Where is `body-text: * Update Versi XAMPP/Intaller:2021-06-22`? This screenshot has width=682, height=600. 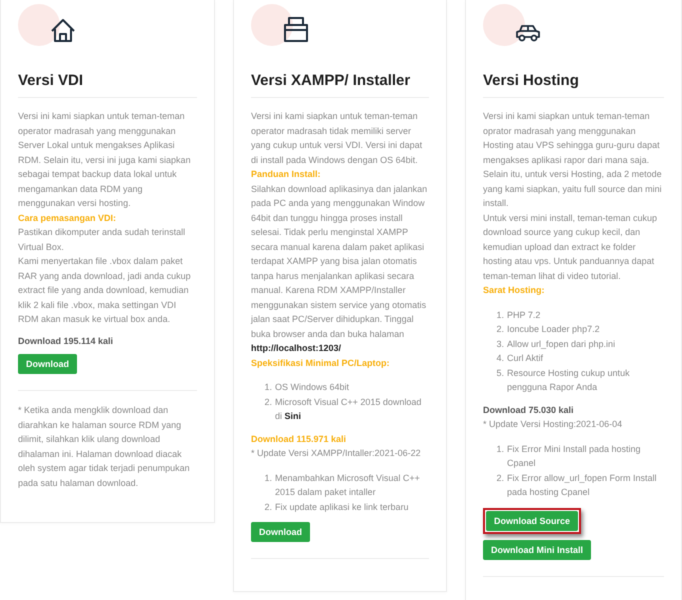 body-text: * Update Versi XAMPP/Intaller:2021-06-22 is located at coordinates (336, 453).